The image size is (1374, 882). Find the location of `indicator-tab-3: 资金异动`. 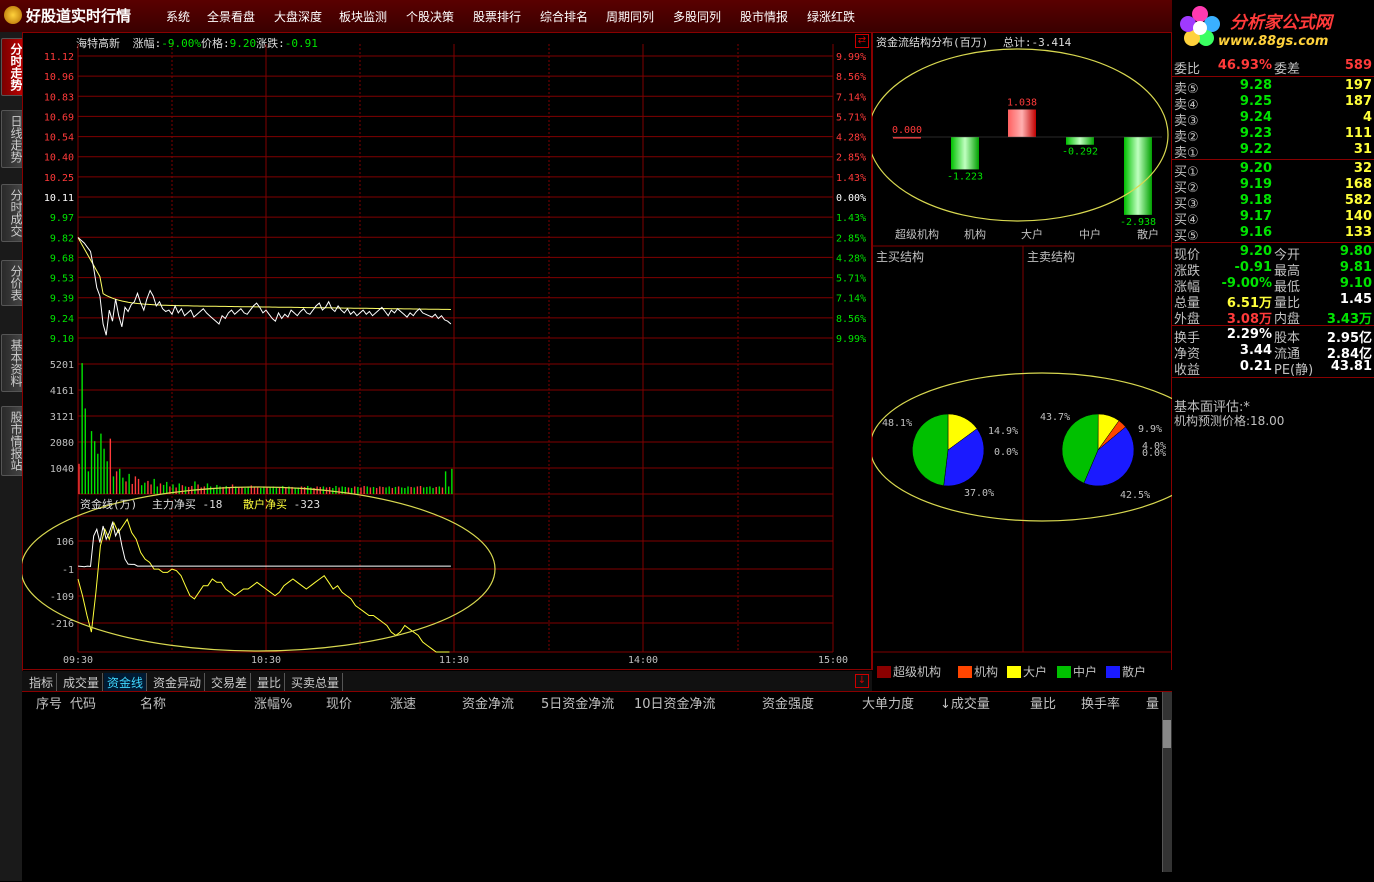

indicator-tab-3: 资金异动 is located at coordinates (178, 682).